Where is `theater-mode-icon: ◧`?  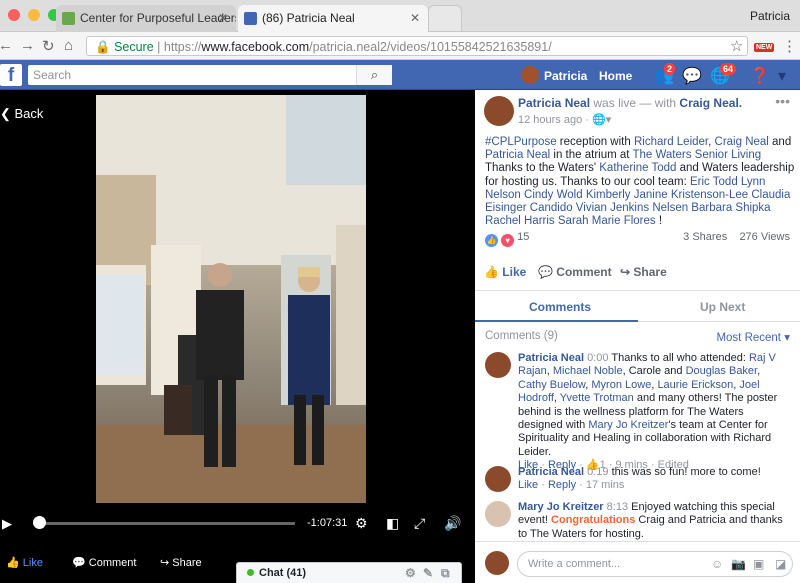 theater-mode-icon: ◧ is located at coordinates (392, 523).